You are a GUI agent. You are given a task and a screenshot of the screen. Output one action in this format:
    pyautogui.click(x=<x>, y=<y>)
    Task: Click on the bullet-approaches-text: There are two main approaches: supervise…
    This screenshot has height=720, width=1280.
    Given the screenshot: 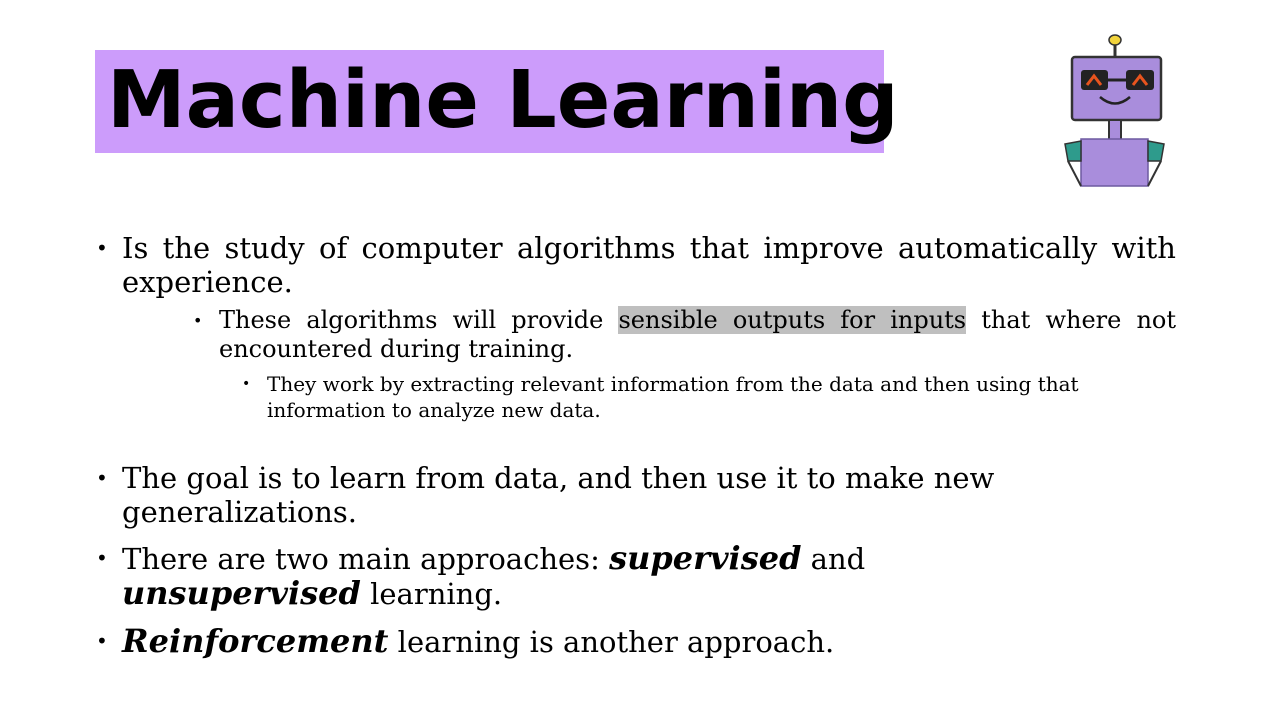 What is the action you would take?
    pyautogui.click(x=614, y=576)
    